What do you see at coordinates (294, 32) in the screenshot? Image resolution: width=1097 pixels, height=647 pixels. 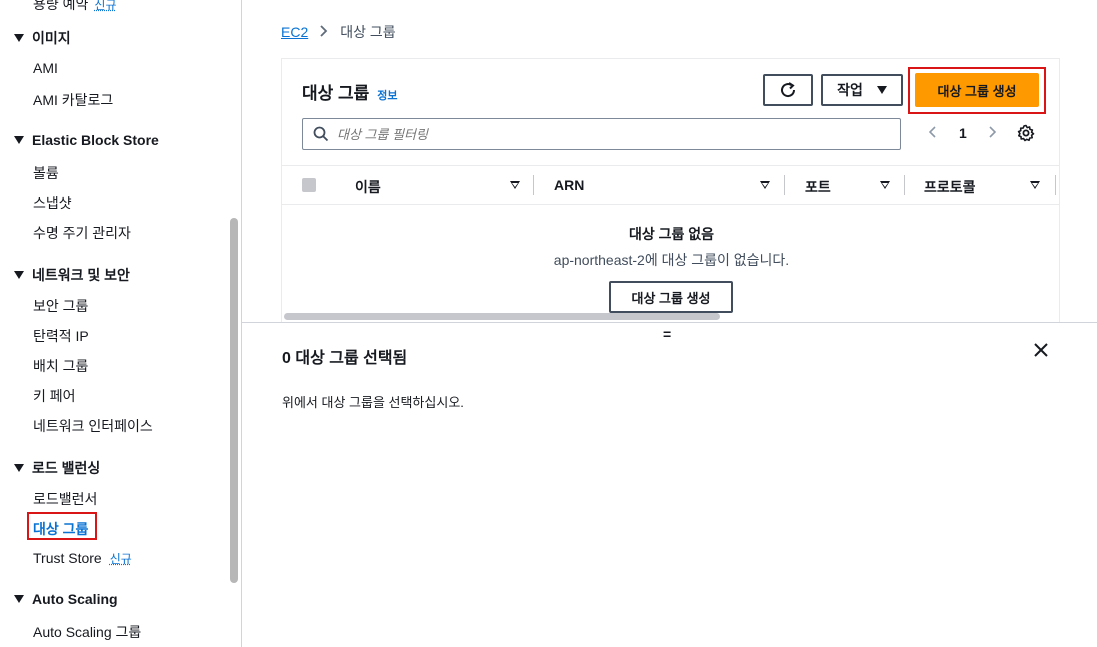 I see `breadcrumb-ec2-link: EC2` at bounding box center [294, 32].